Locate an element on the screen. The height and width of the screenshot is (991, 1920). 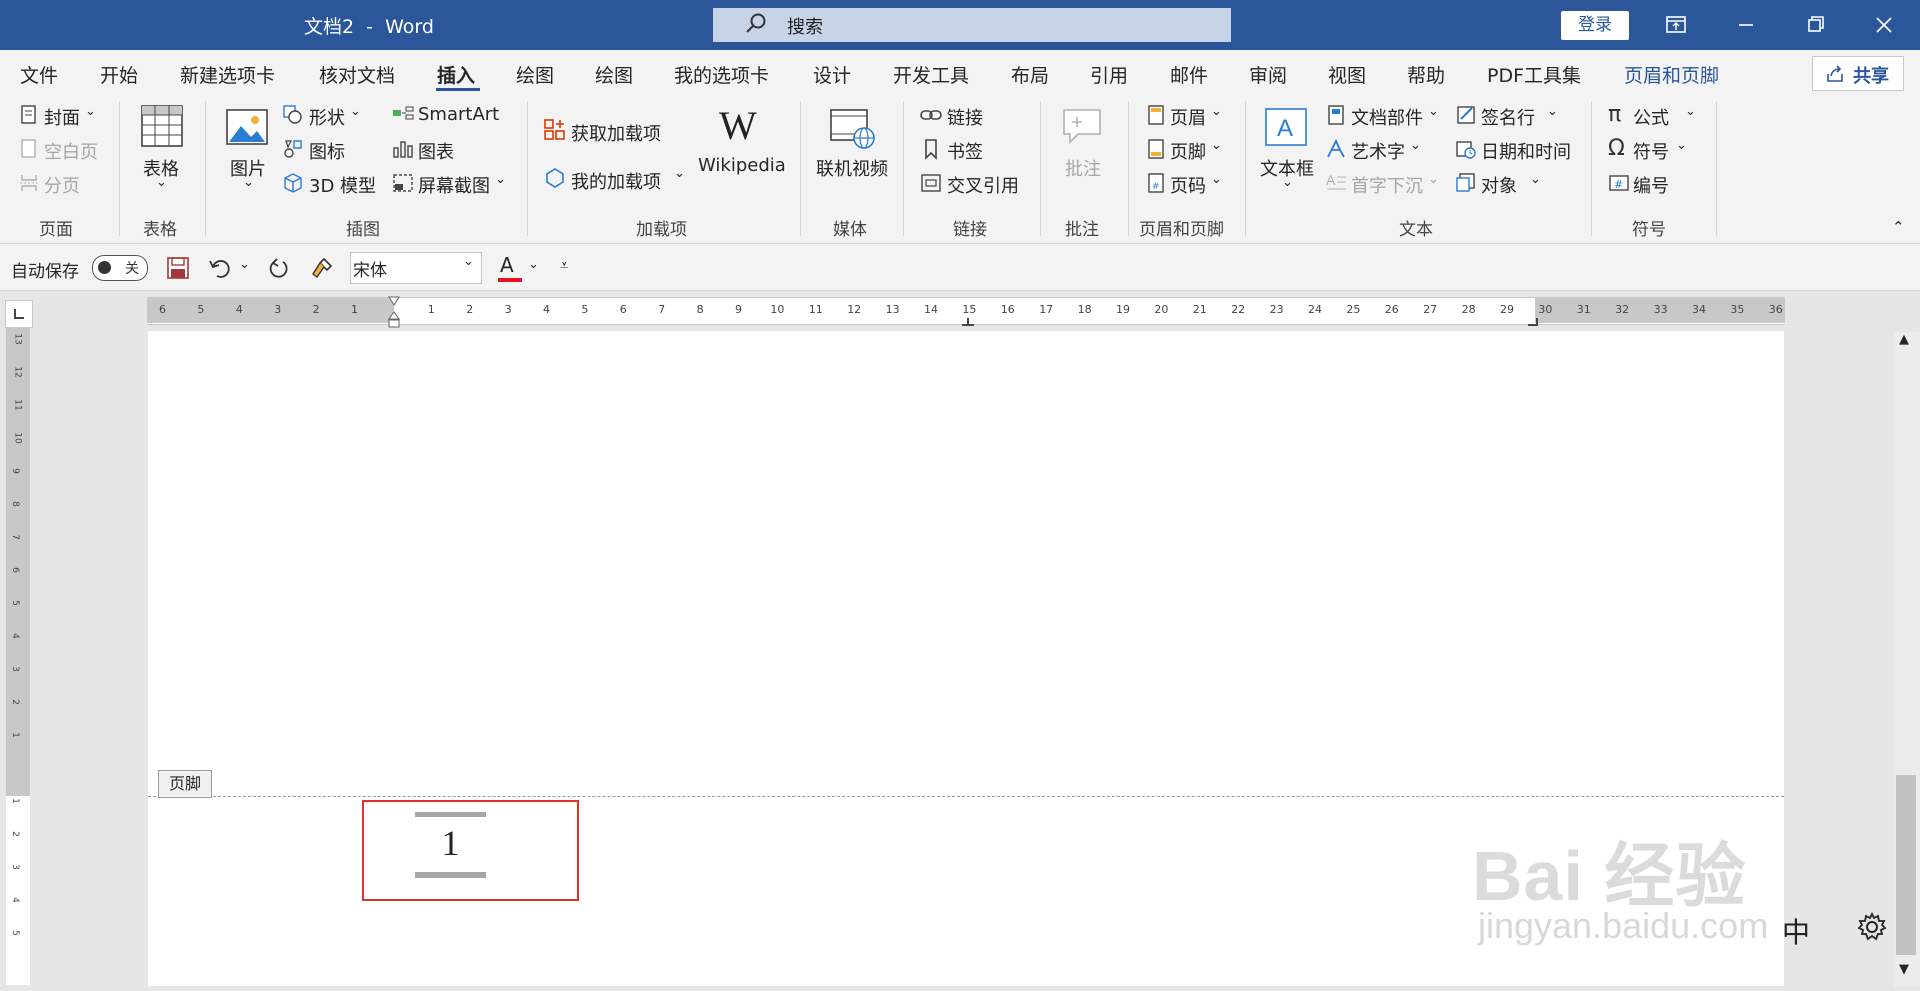
autosave-toggle-knob is located at coordinates (104, 267).